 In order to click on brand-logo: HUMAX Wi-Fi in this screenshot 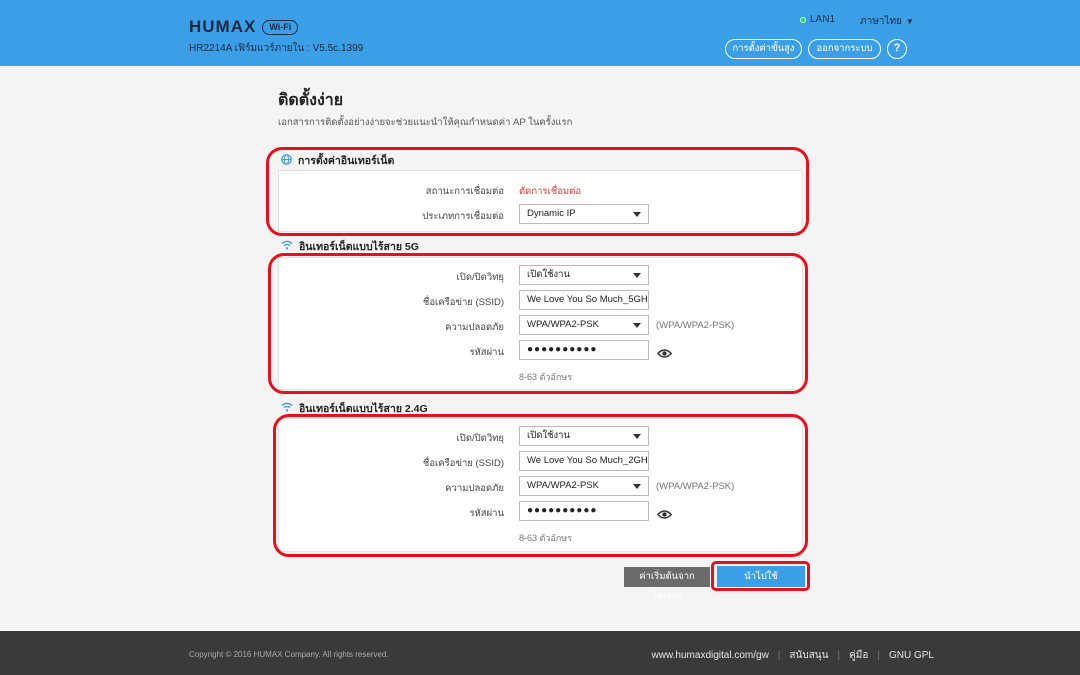, I will do `click(244, 27)`.